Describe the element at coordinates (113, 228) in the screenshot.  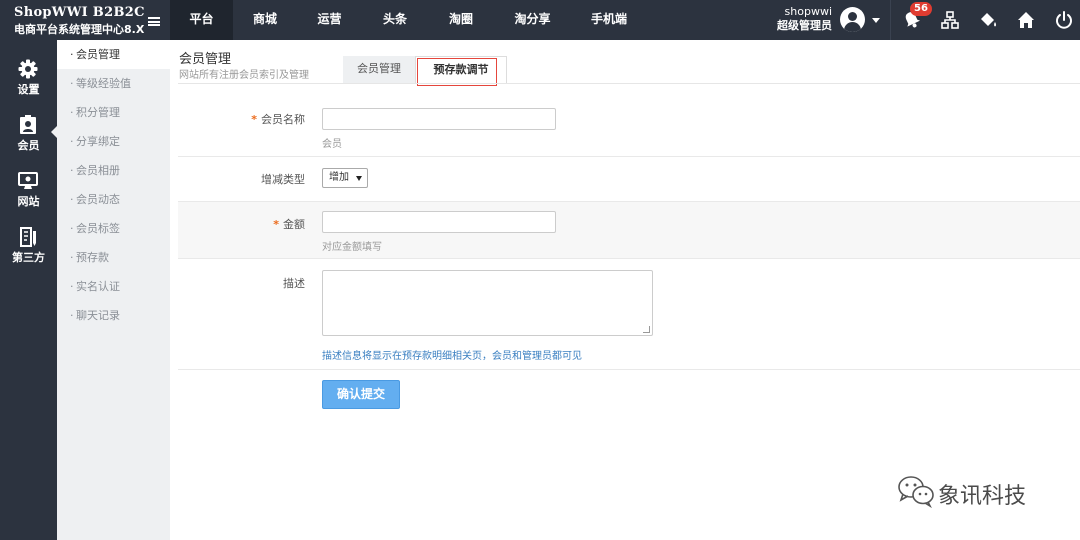
I see `submenu-item-tags: 会员标签` at that location.